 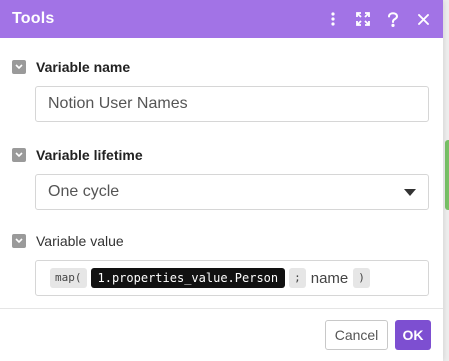 What do you see at coordinates (33, 18) in the screenshot?
I see `dialog-title: Tools` at bounding box center [33, 18].